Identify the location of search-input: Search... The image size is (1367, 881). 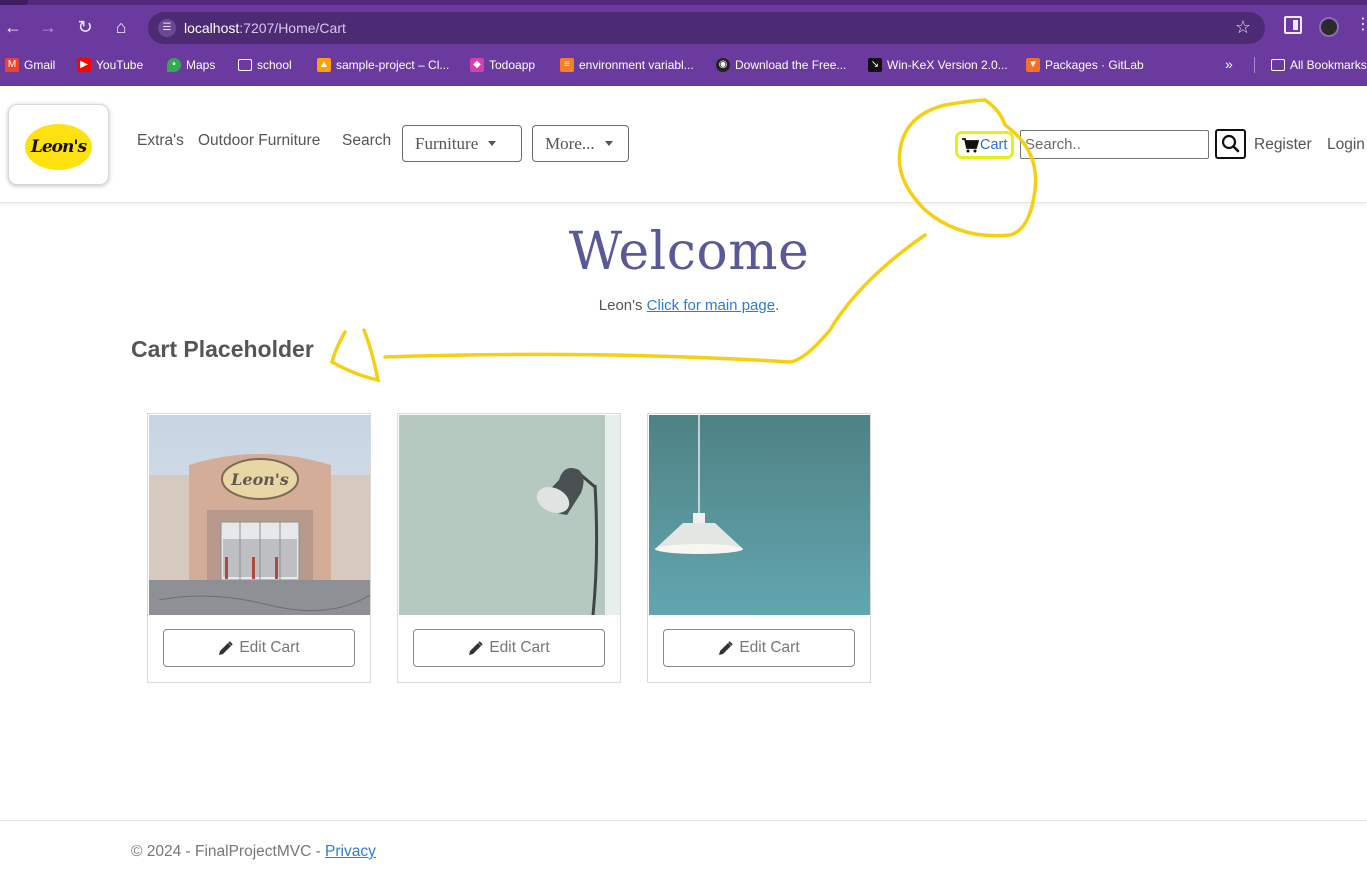
(1114, 144).